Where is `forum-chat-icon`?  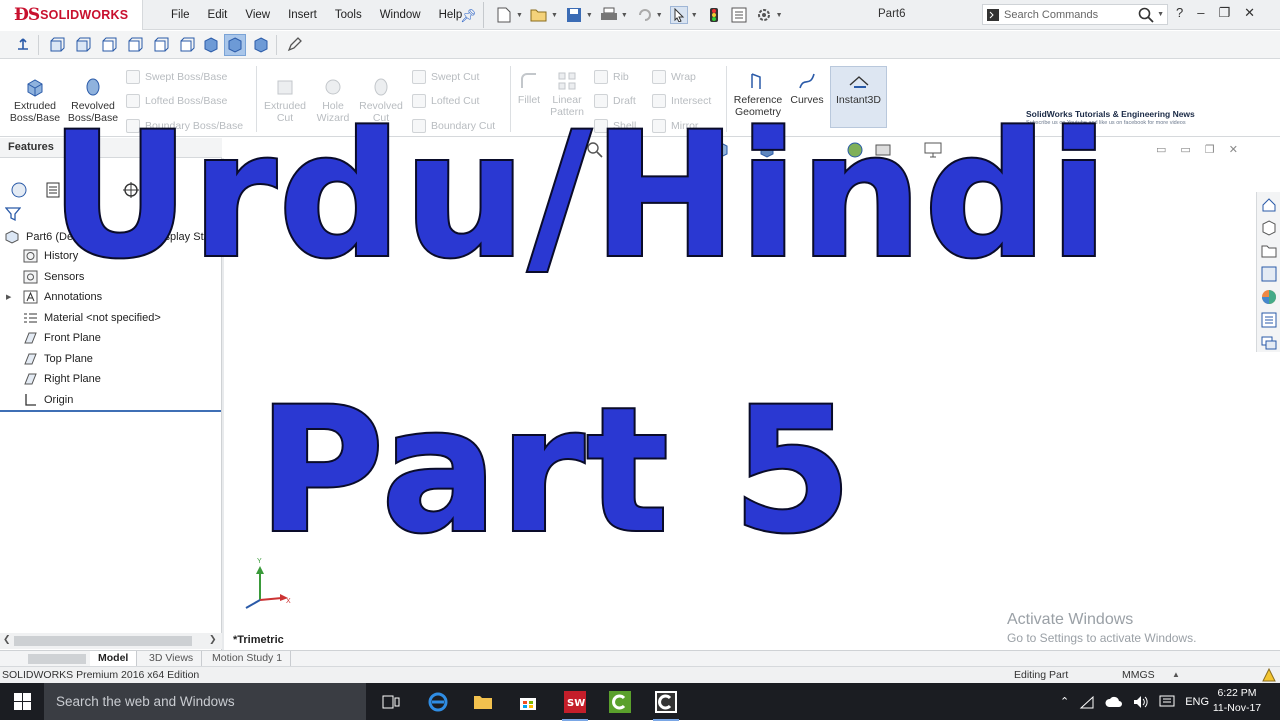 forum-chat-icon is located at coordinates (1269, 343).